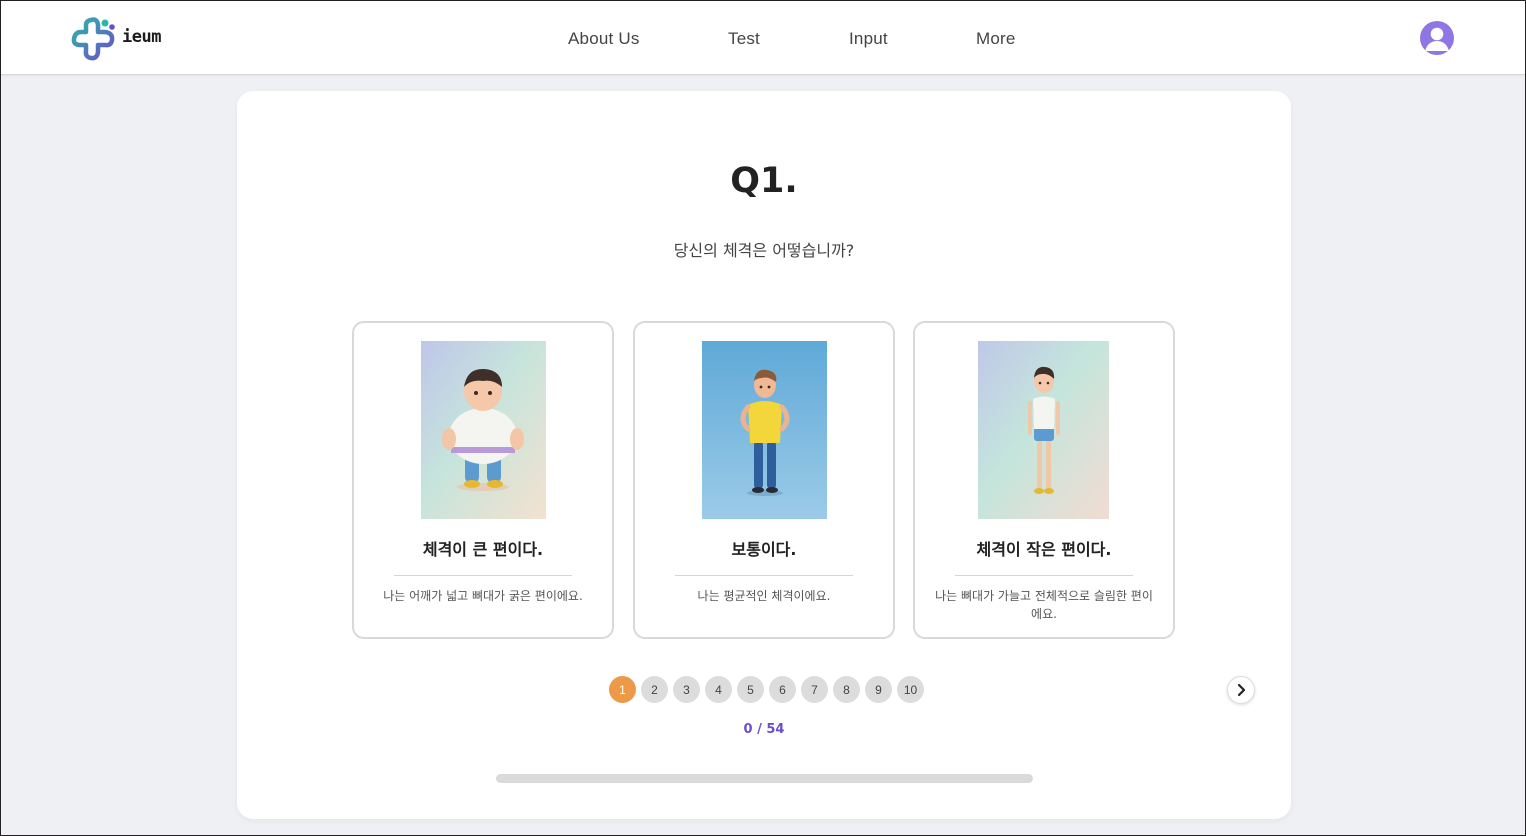 The width and height of the screenshot is (1526, 836). I want to click on page-button-7: 7, so click(814, 689).